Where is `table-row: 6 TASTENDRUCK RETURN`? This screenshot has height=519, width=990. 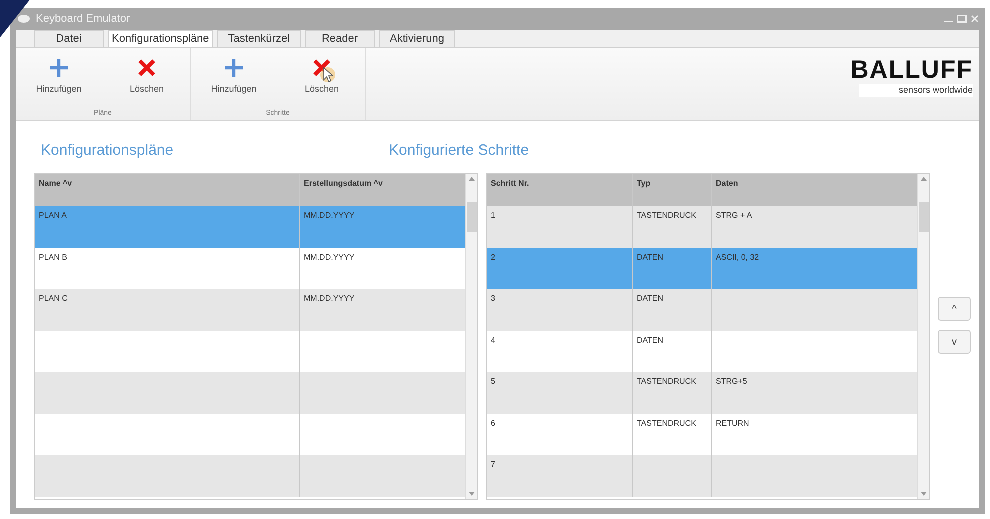
table-row: 6 TASTENDRUCK RETURN is located at coordinates (702, 434).